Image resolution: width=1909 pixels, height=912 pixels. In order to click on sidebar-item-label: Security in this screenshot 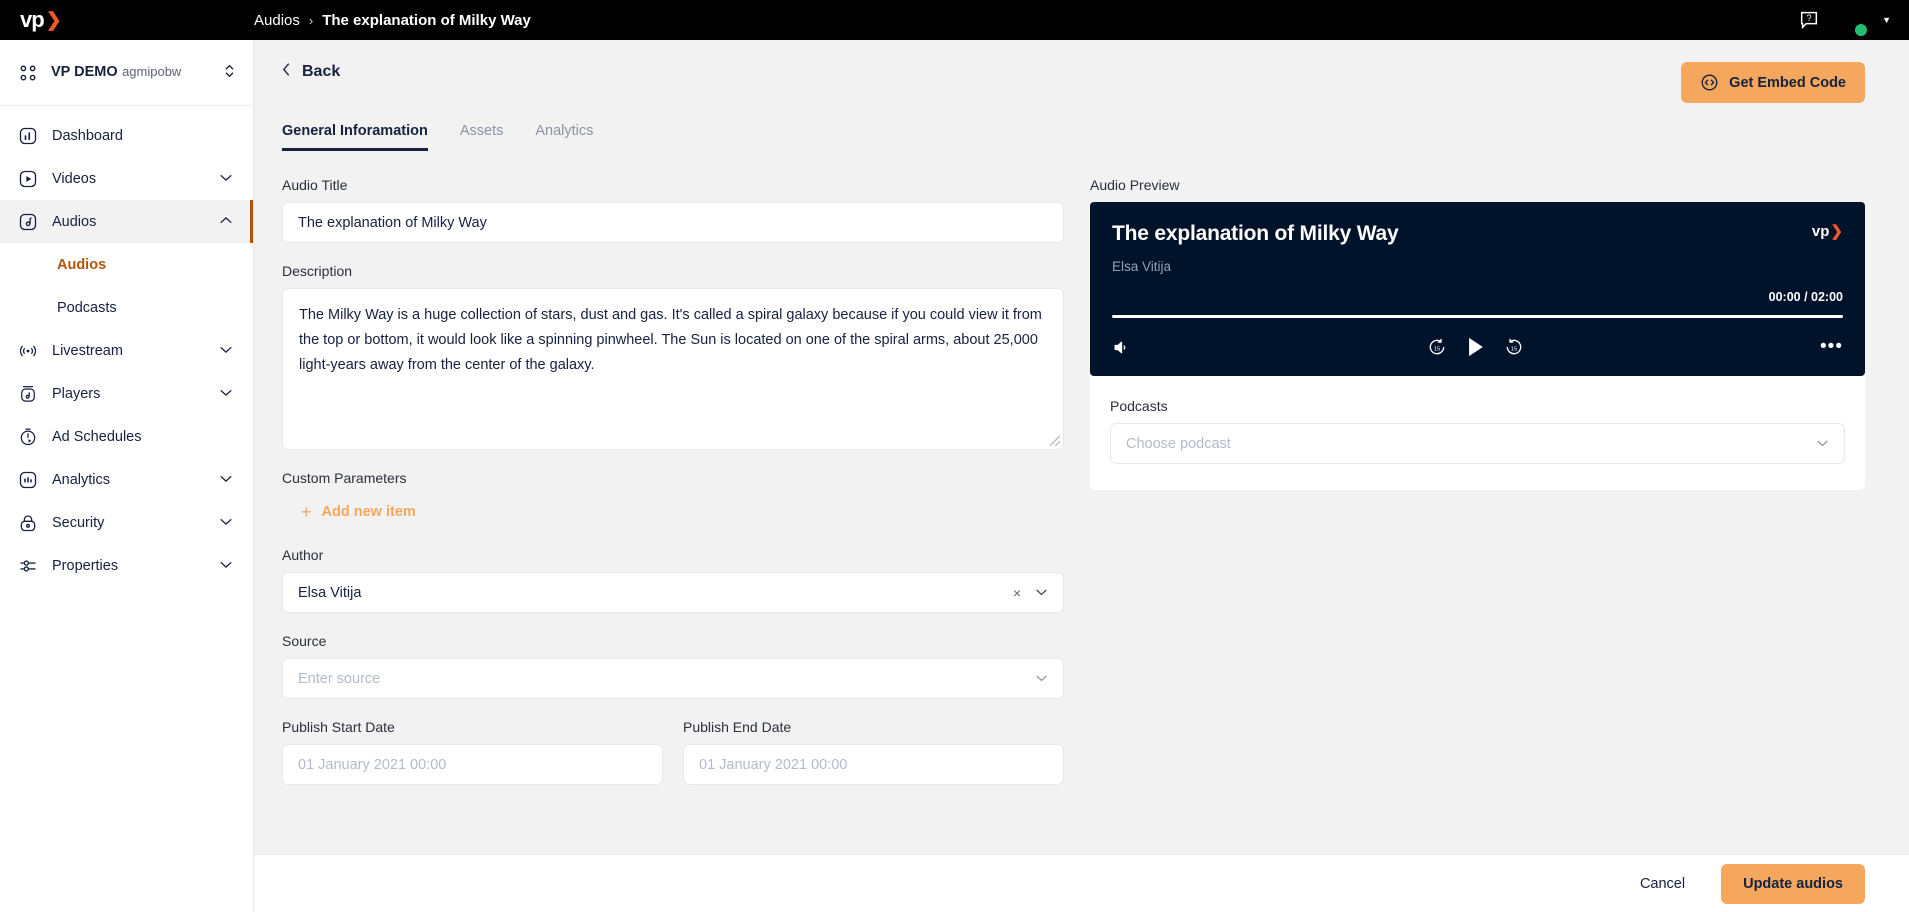, I will do `click(78, 522)`.